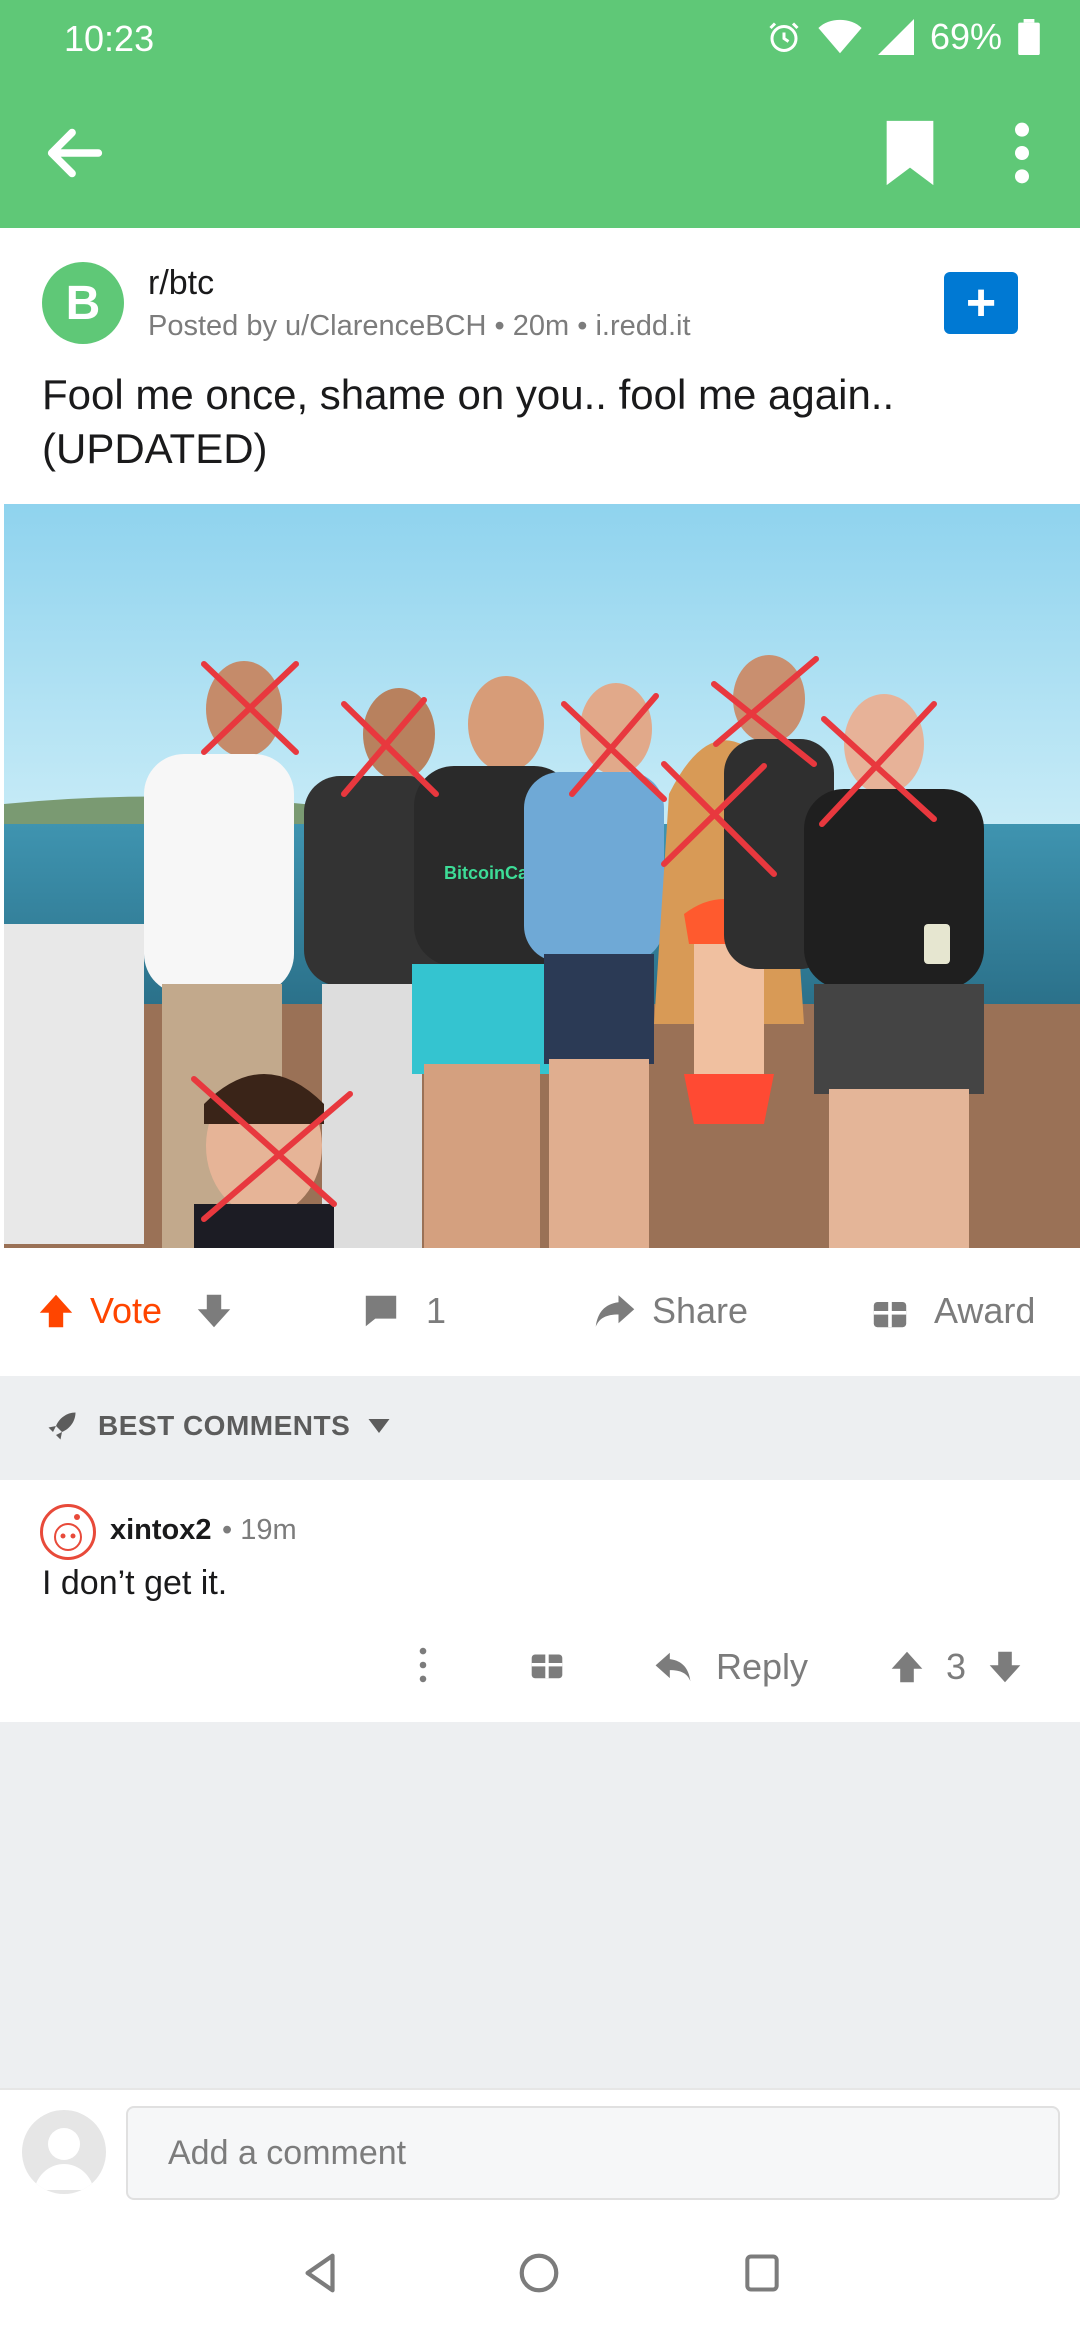  I want to click on comment-actions: Reply 3, so click(540, 1671).